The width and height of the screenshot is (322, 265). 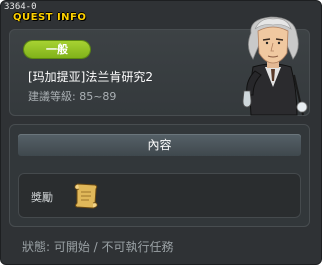 I want to click on quest-name: [玛加提亚]法兰肯研究2, so click(x=90, y=77).